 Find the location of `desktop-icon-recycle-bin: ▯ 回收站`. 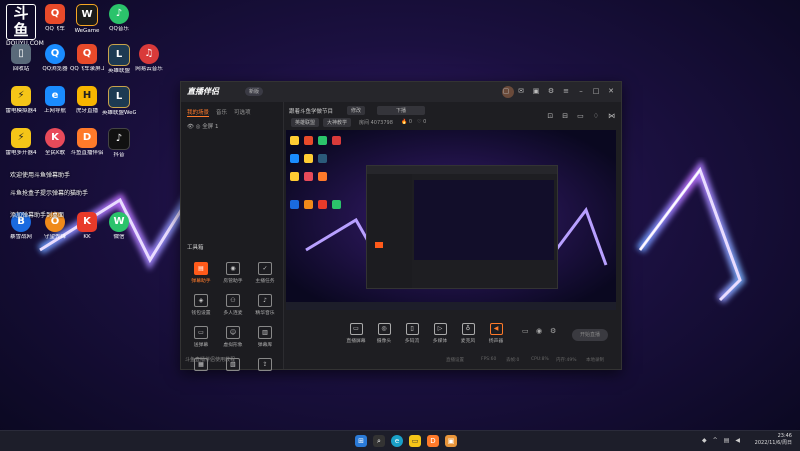

desktop-icon-recycle-bin: ▯ 回收站 is located at coordinates (21, 58).